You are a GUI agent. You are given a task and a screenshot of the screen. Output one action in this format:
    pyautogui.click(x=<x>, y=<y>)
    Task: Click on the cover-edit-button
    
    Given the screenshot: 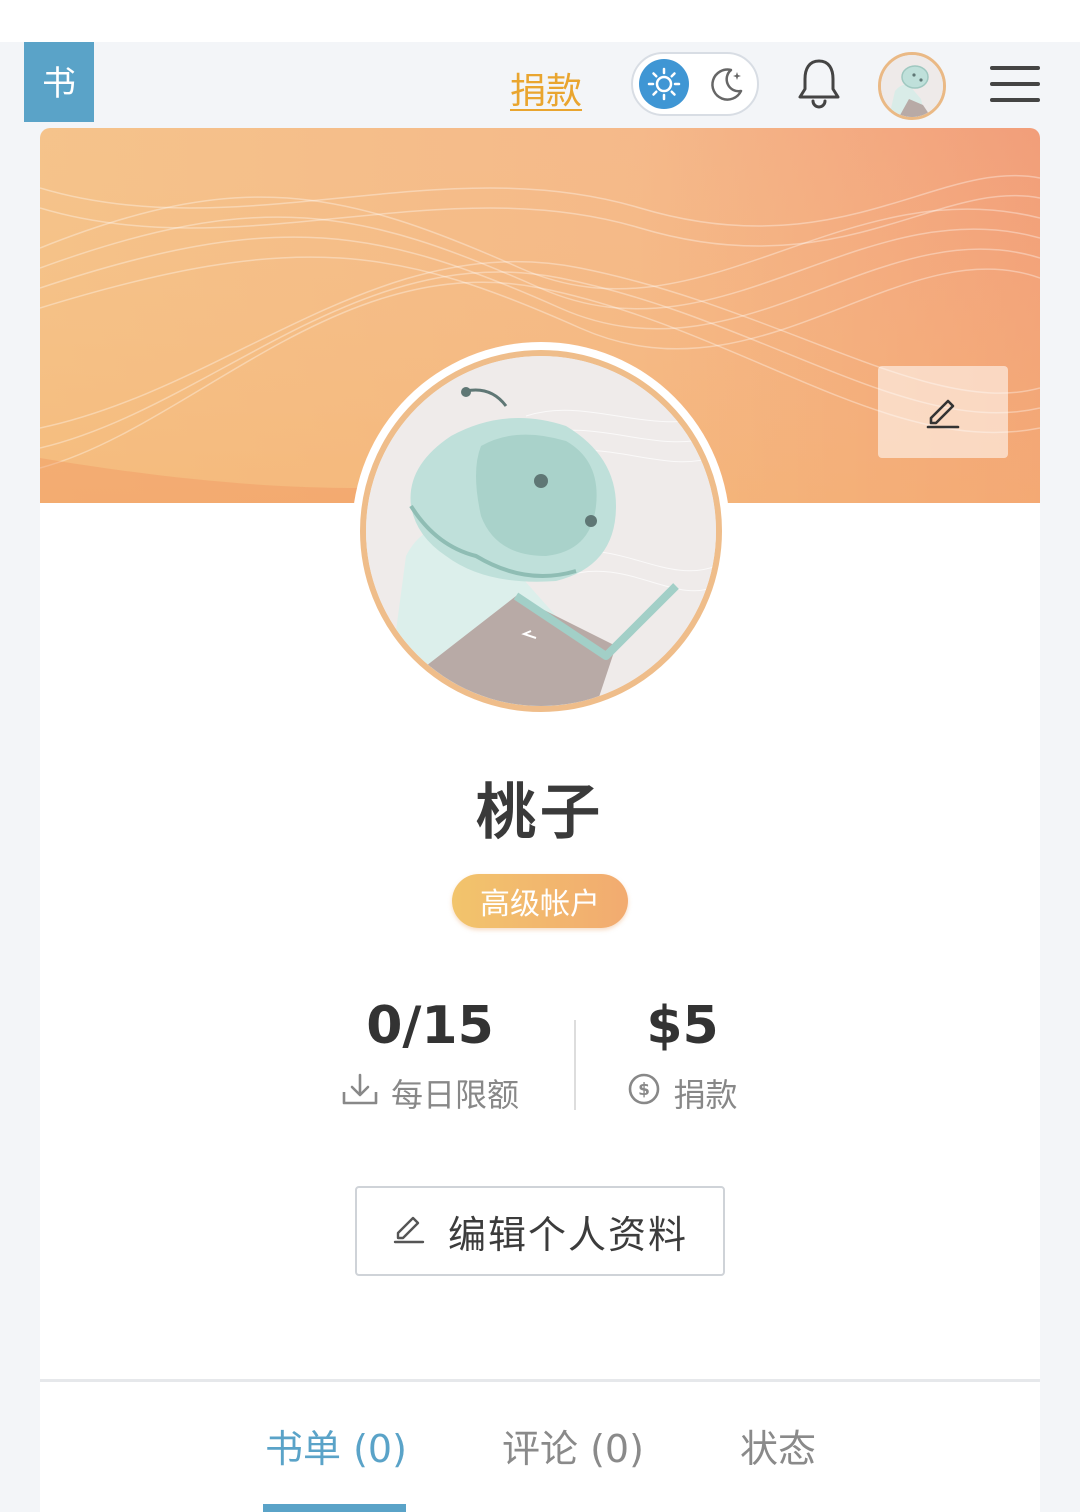 What is the action you would take?
    pyautogui.click(x=943, y=412)
    